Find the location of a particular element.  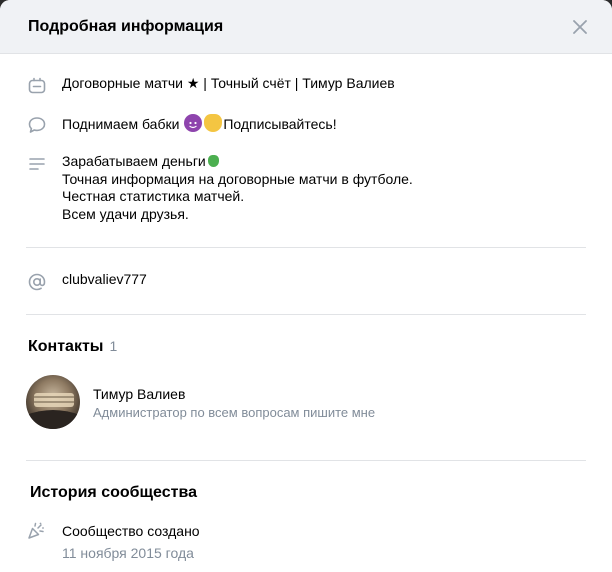

close-icon is located at coordinates (580, 26).